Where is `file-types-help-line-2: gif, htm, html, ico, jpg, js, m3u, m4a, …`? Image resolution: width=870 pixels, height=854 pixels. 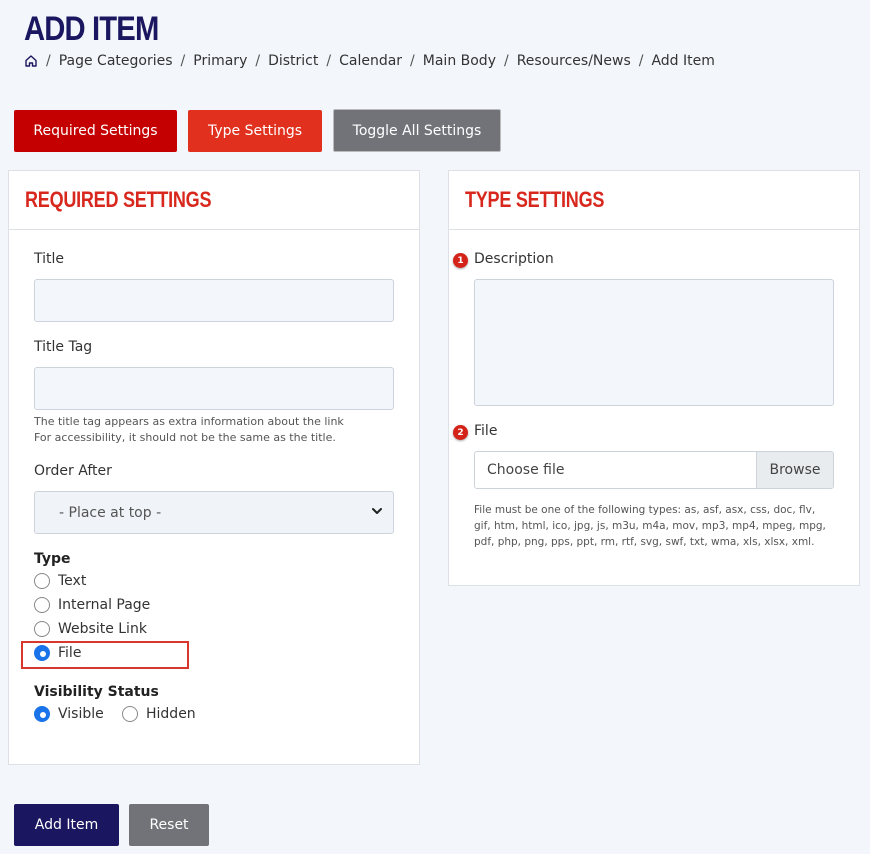
file-types-help-line-2: gif, htm, html, ico, jpg, js, m3u, m4a, … is located at coordinates (650, 526).